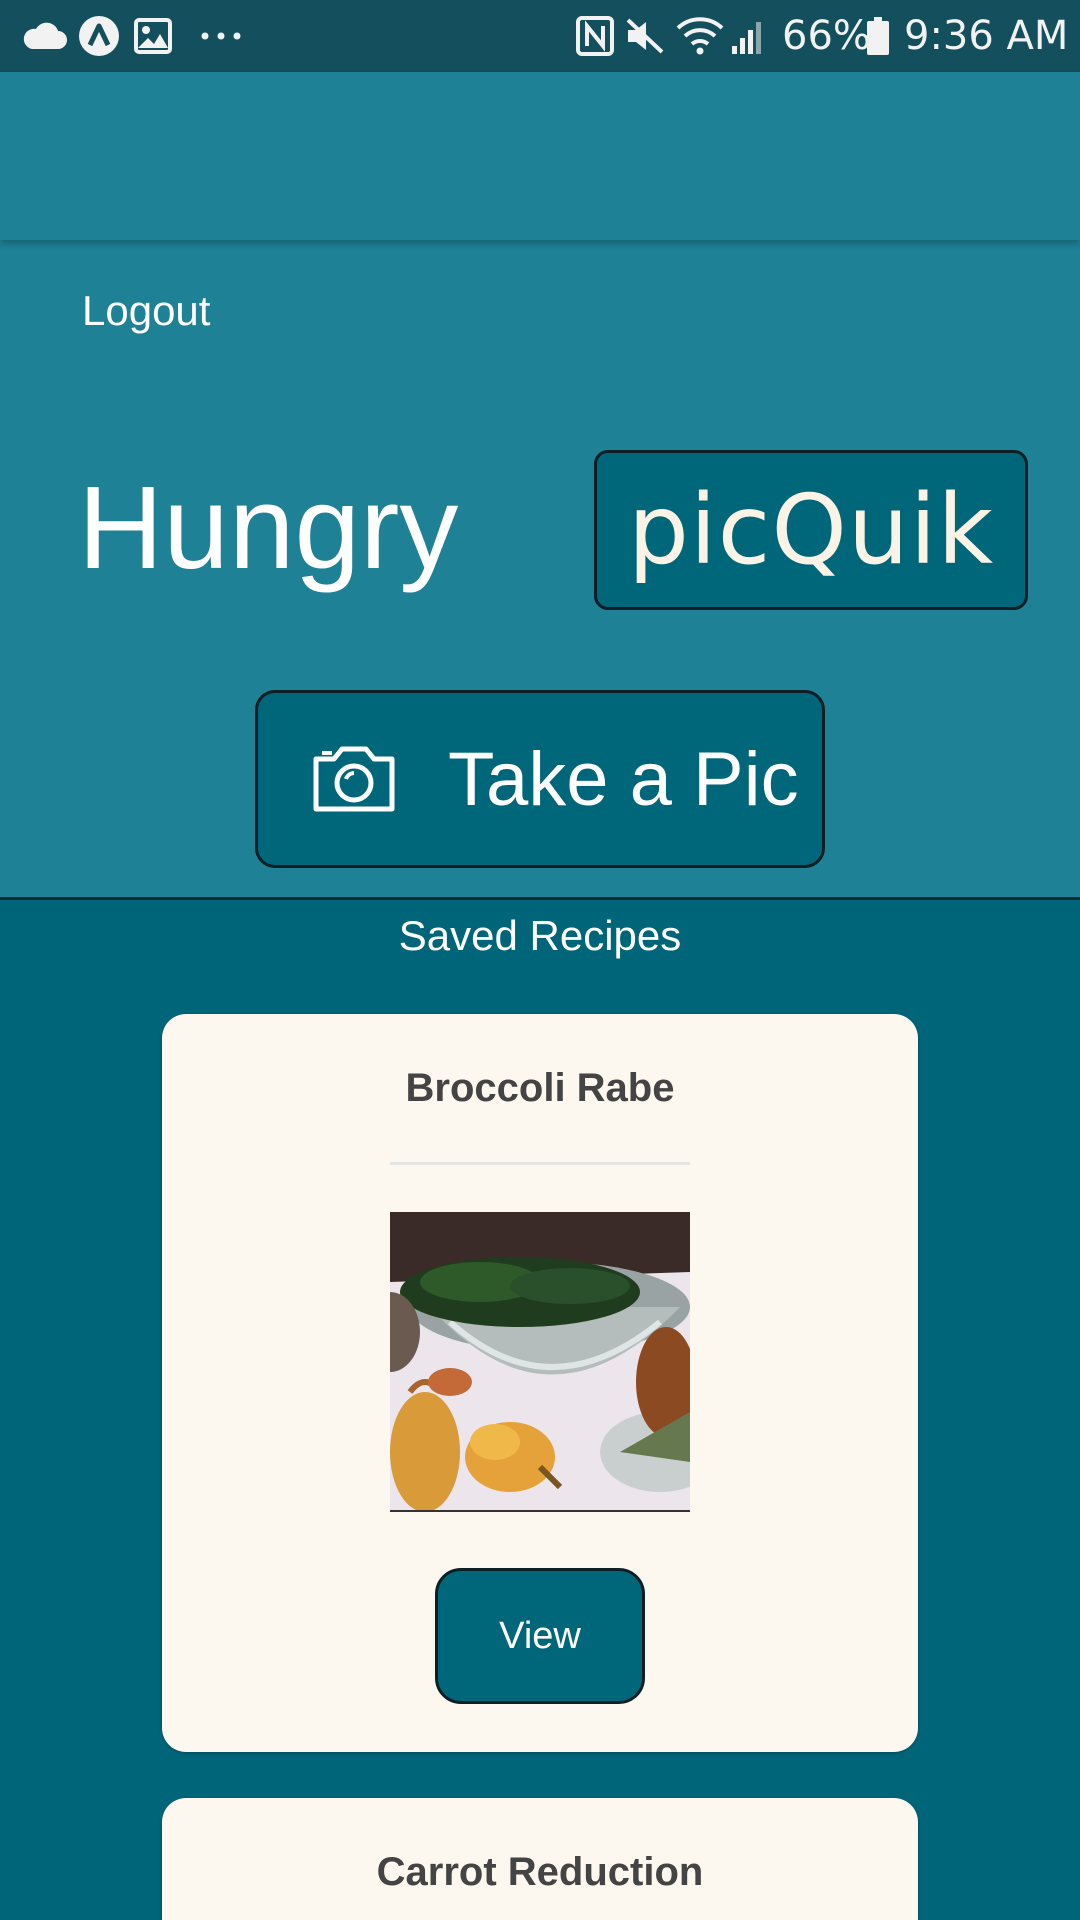  Describe the element at coordinates (645, 36) in the screenshot. I see `mute-icon` at that location.